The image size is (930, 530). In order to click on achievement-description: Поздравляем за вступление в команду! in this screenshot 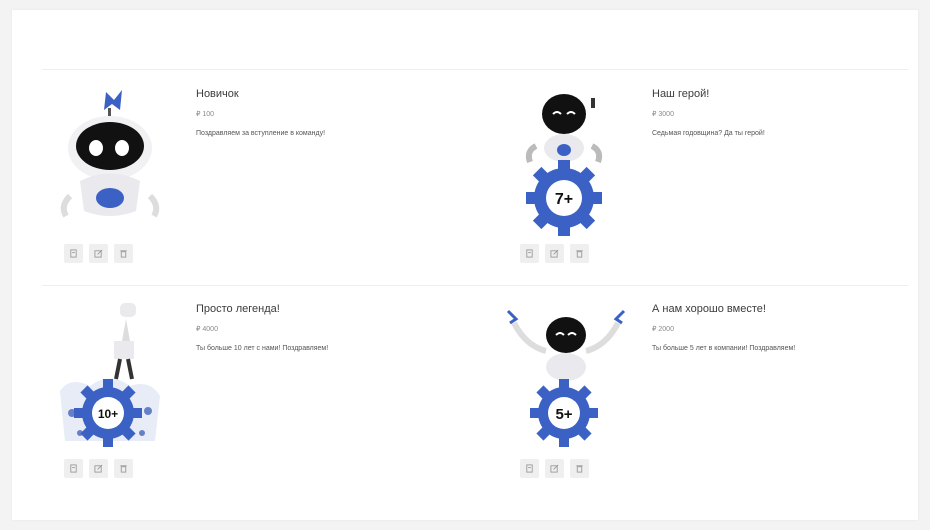, I will do `click(261, 133)`.